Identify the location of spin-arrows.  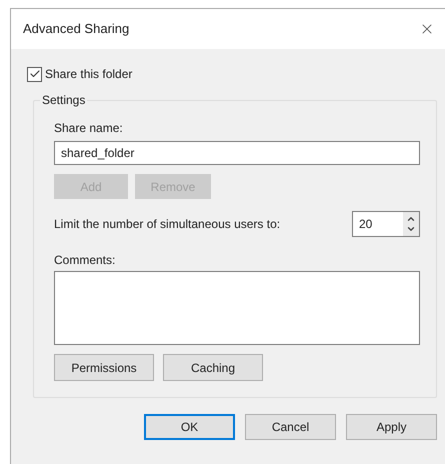
(411, 224).